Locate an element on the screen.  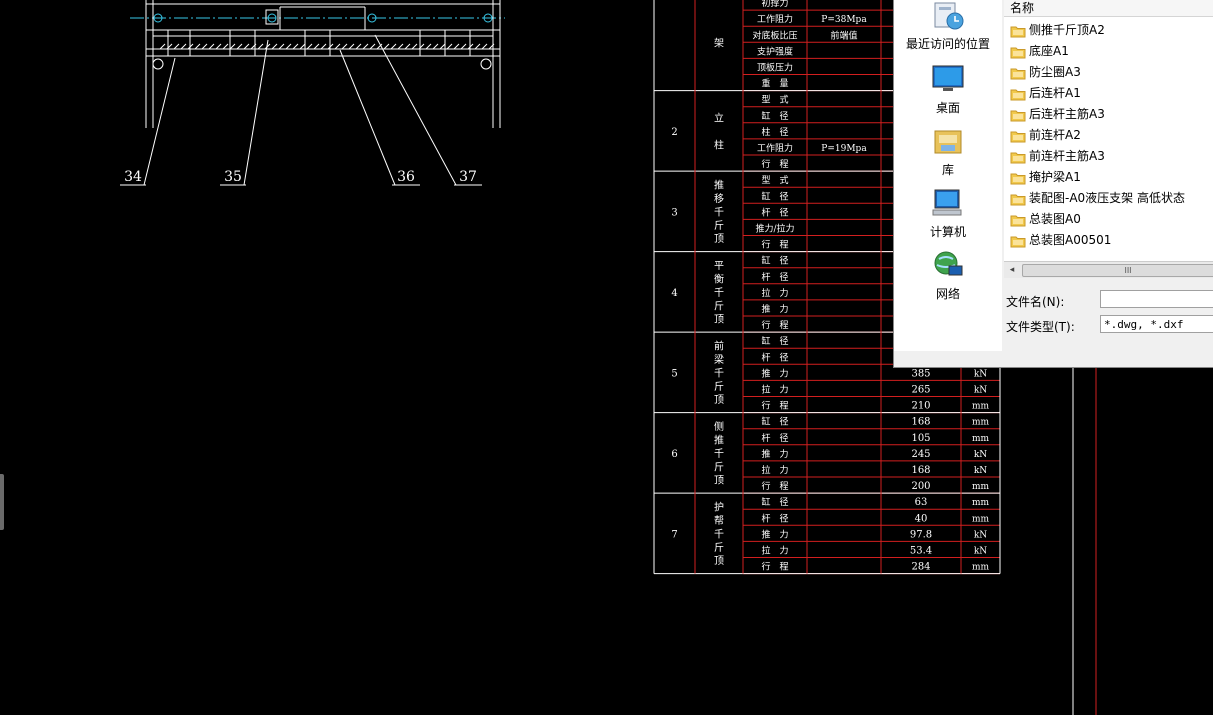
place-desktop: 桌面 is located at coordinates (948, 89).